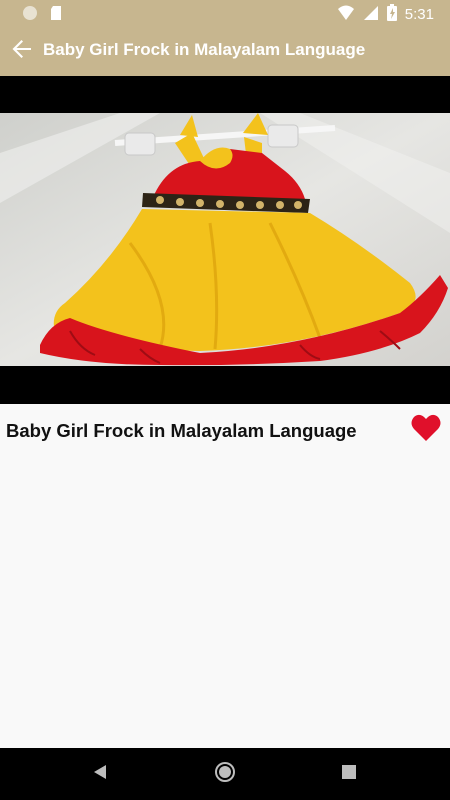 Image resolution: width=450 pixels, height=800 pixels. I want to click on battery-charging-icon, so click(391, 14).